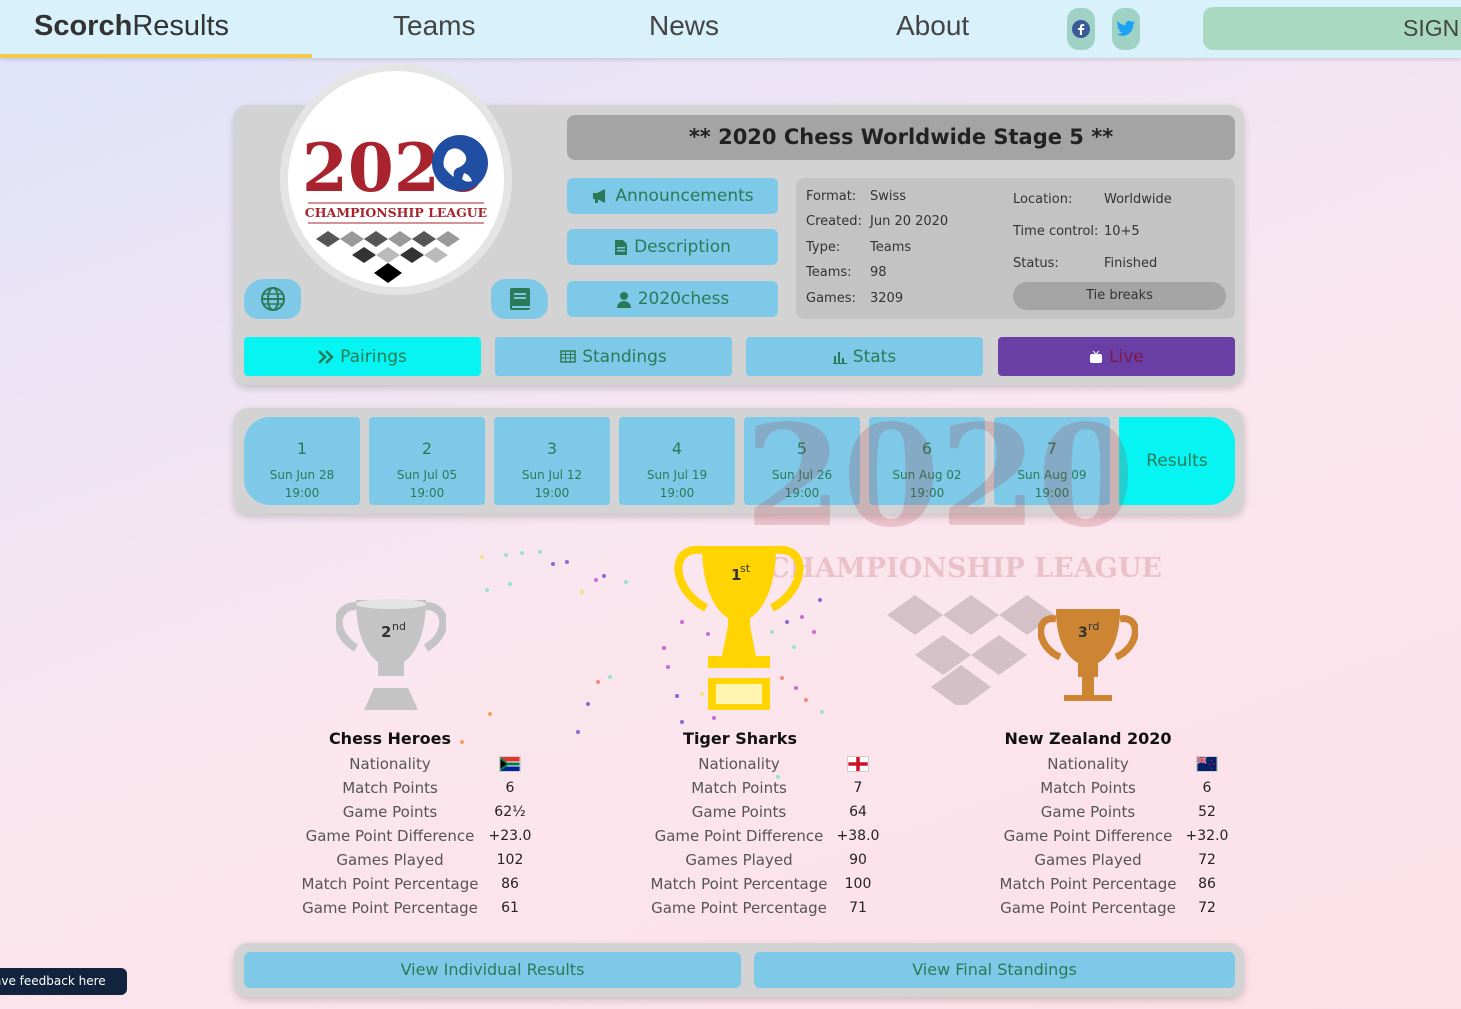  Describe the element at coordinates (834, 221) in the screenshot. I see `info-label: Created:` at that location.